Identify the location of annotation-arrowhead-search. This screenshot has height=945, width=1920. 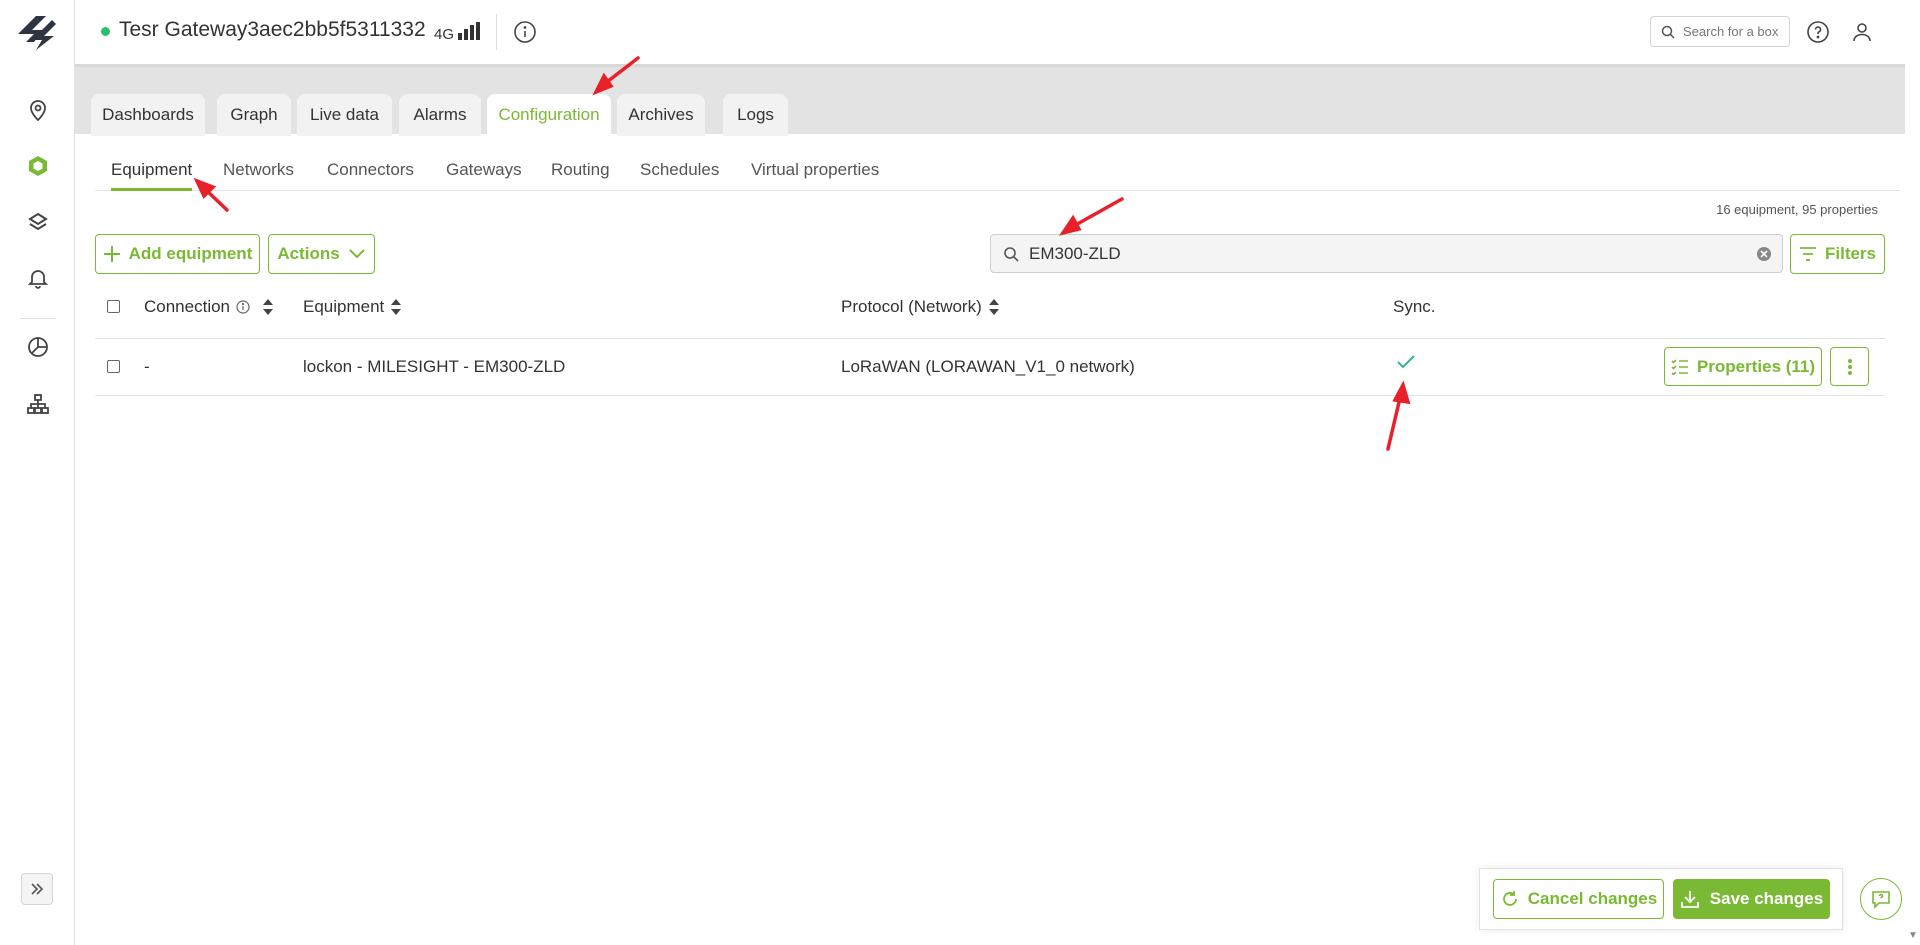
(1070, 225).